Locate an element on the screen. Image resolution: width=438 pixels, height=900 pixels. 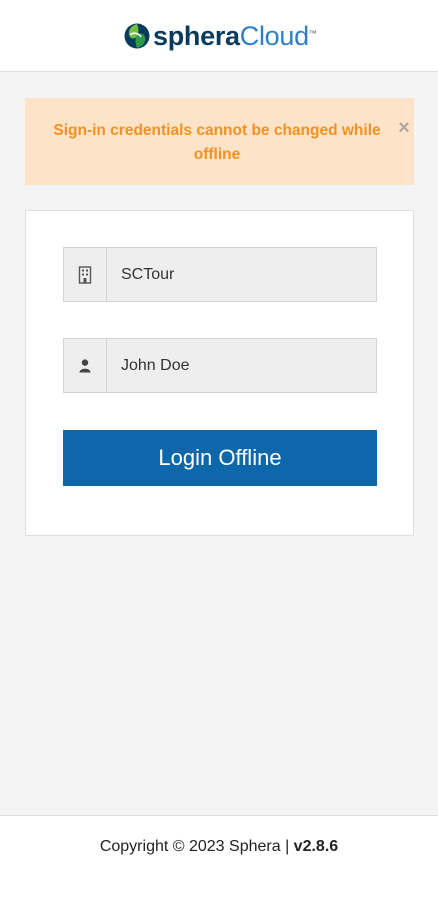
login-offline-button: Login Offline is located at coordinates (220, 458).